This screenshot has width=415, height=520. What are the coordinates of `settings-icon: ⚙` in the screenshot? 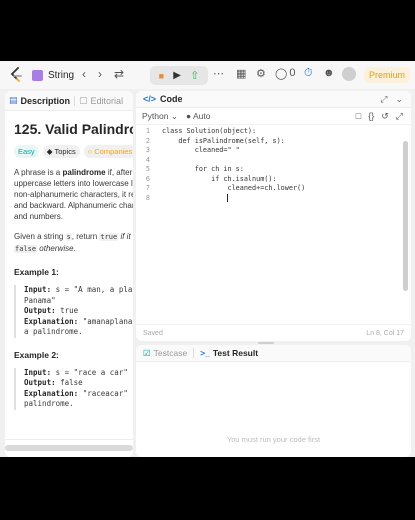 It's located at (261, 73).